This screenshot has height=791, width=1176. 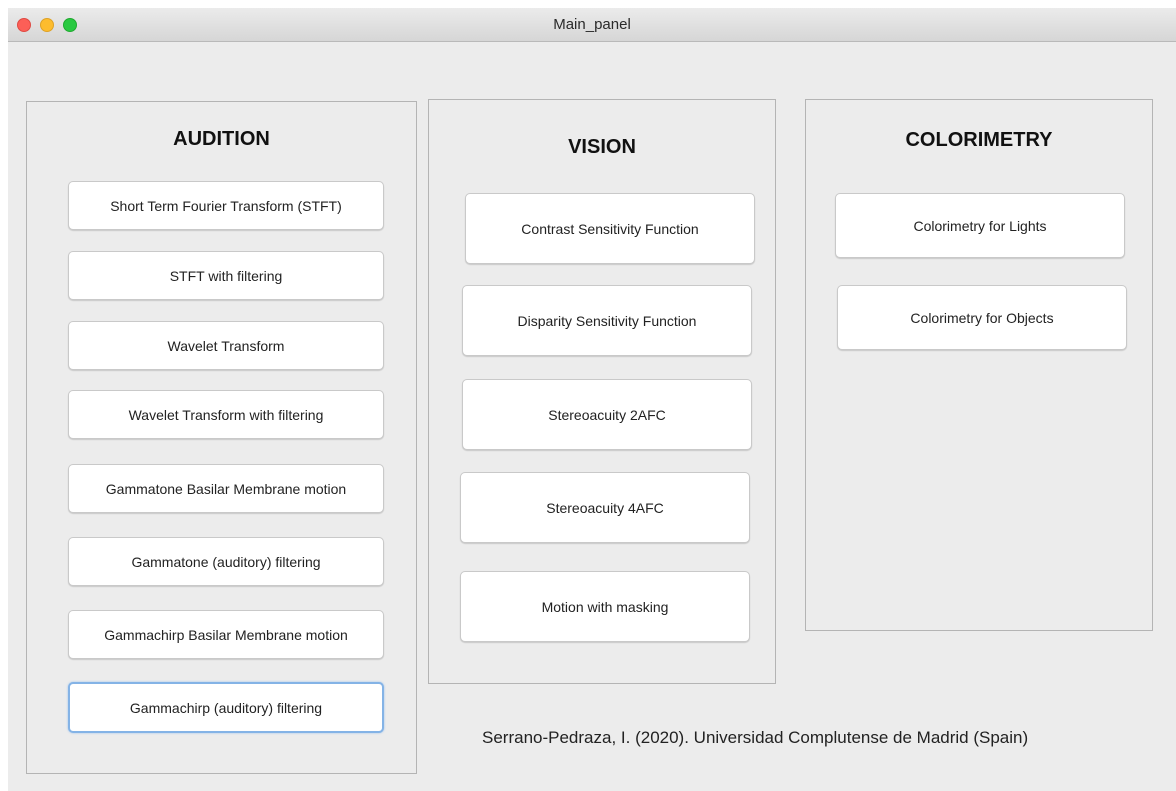 What do you see at coordinates (605, 507) in the screenshot?
I see `stereoacuity-4afc-button: Stereoacuity 4AFC` at bounding box center [605, 507].